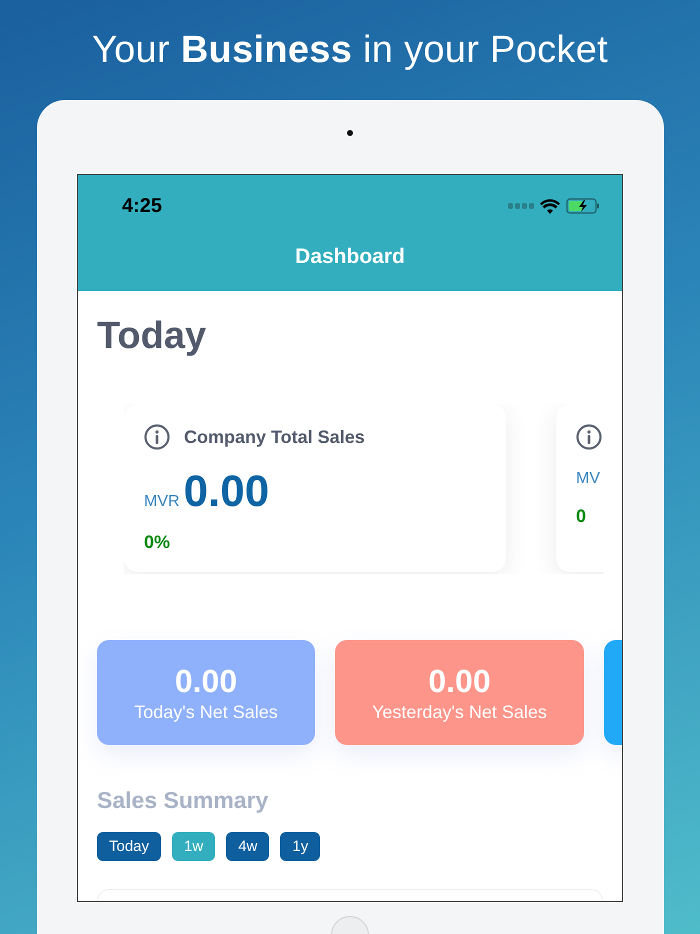 Image resolution: width=700 pixels, height=934 pixels. Describe the element at coordinates (582, 516) in the screenshot. I see `change-percent: 0` at that location.